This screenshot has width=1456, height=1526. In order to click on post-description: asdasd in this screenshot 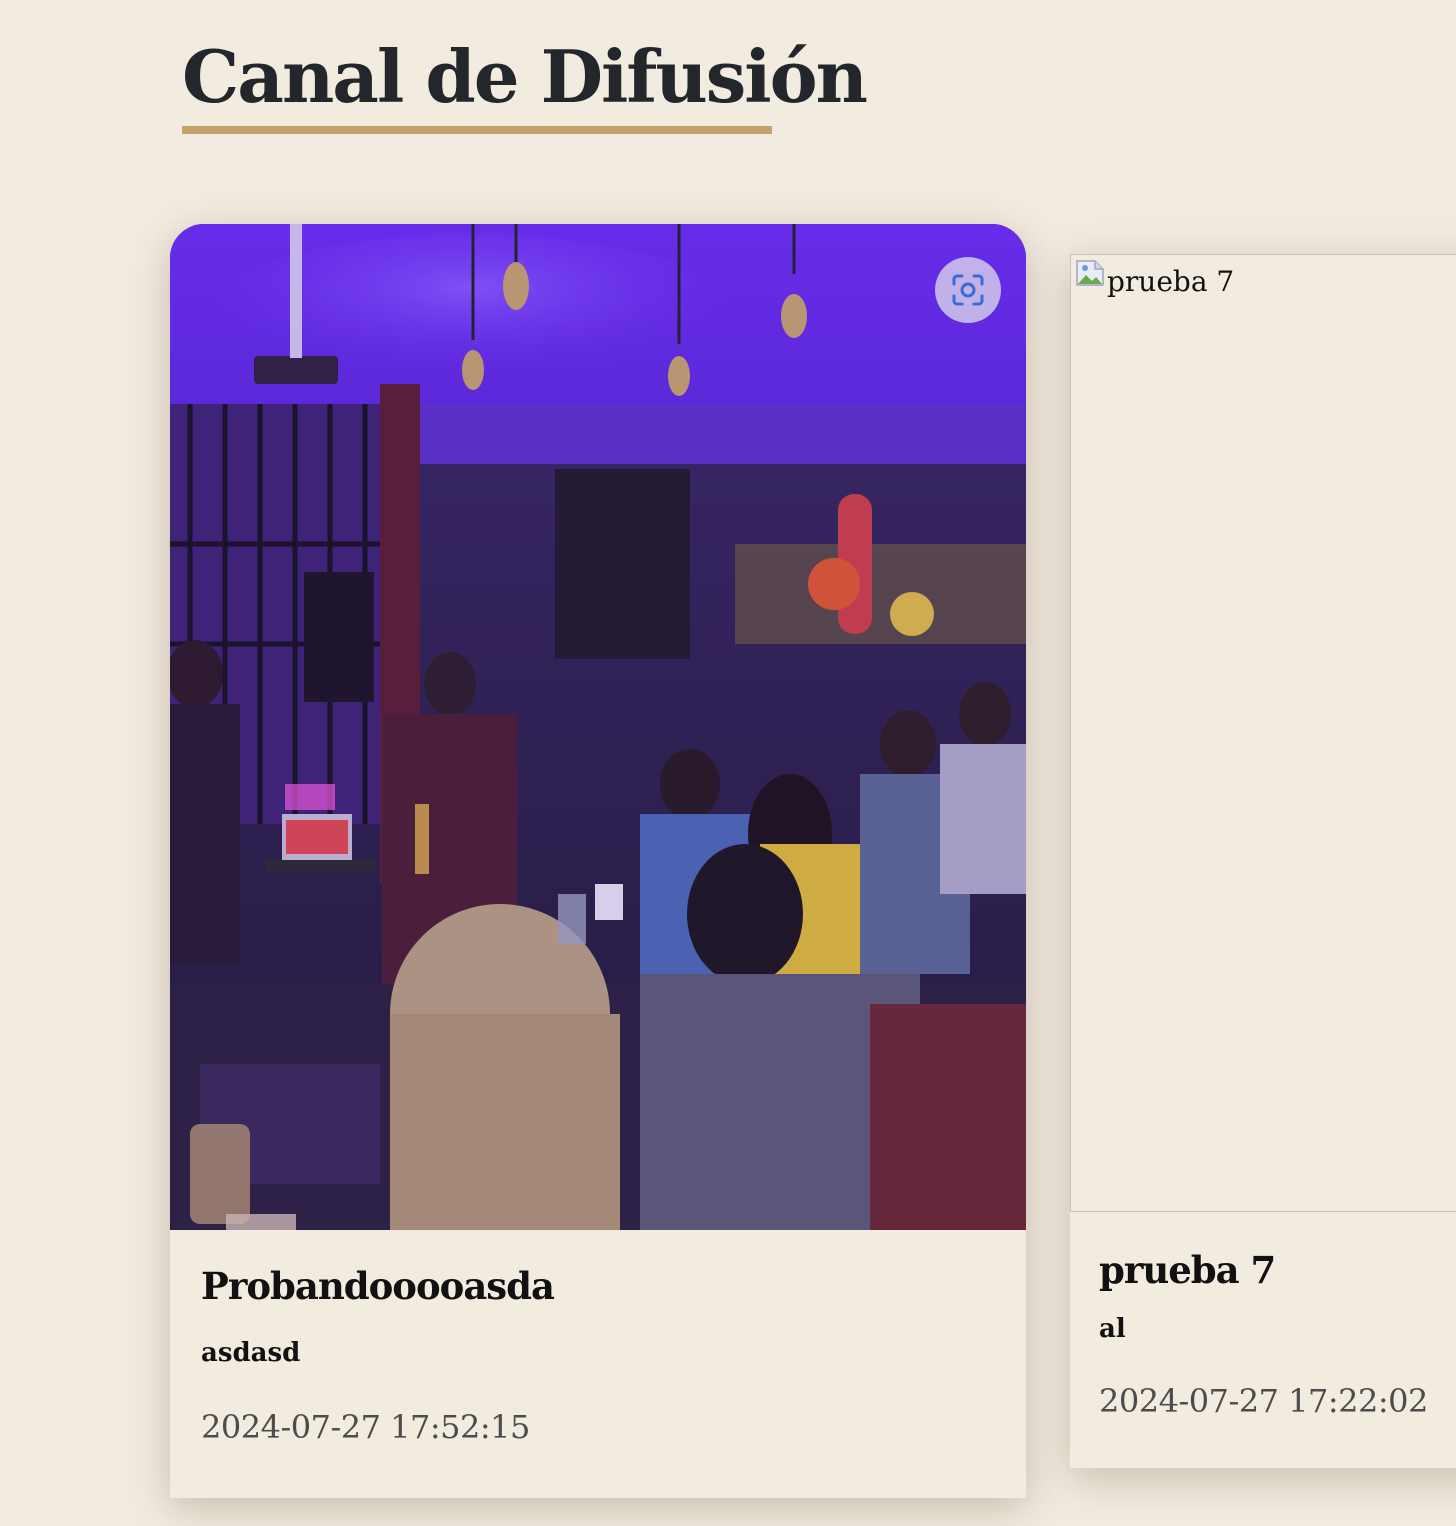, I will do `click(251, 1353)`.